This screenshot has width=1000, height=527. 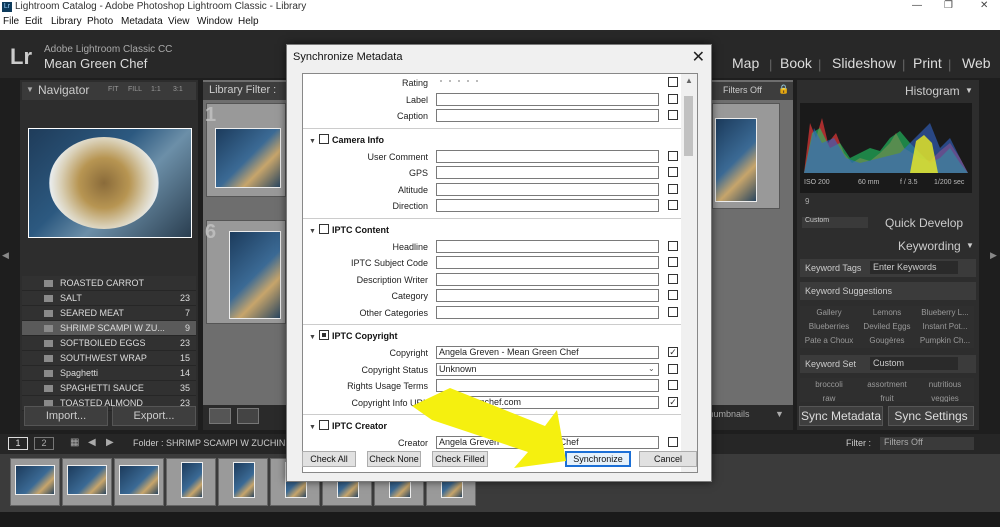 I want to click on navigator-header: ▼ Navigator FIT FILL 1:1 3:1, so click(x=109, y=91).